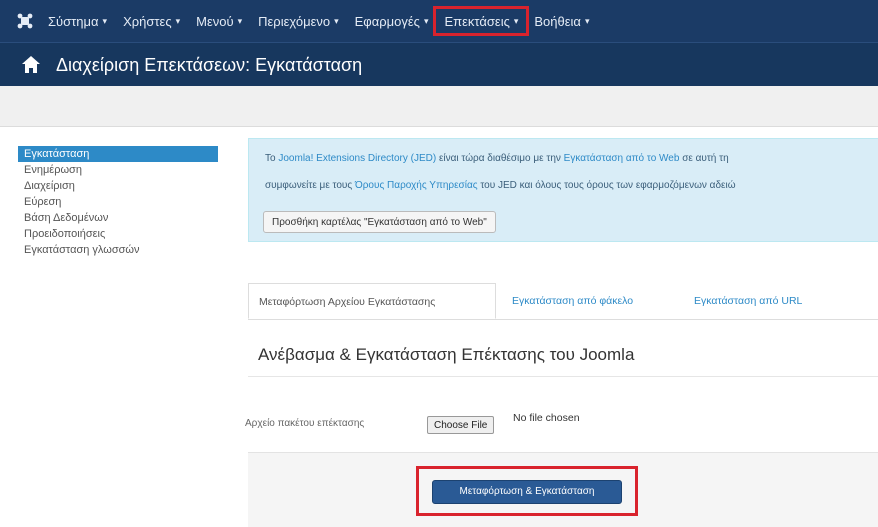  What do you see at coordinates (310, 185) in the screenshot?
I see `notice-text: συμφωνείτε με τους` at bounding box center [310, 185].